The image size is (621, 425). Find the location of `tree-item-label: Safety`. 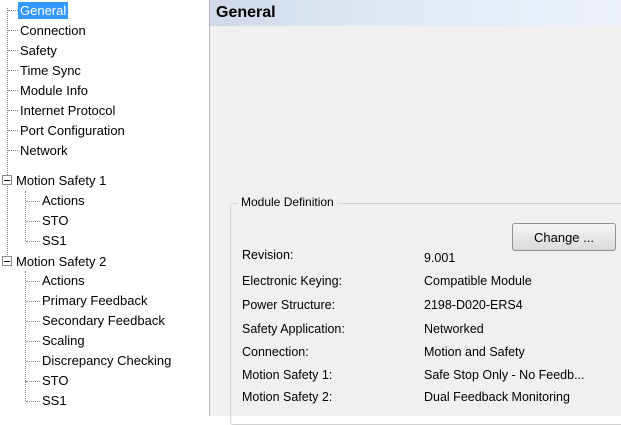

tree-item-label: Safety is located at coordinates (38, 50).